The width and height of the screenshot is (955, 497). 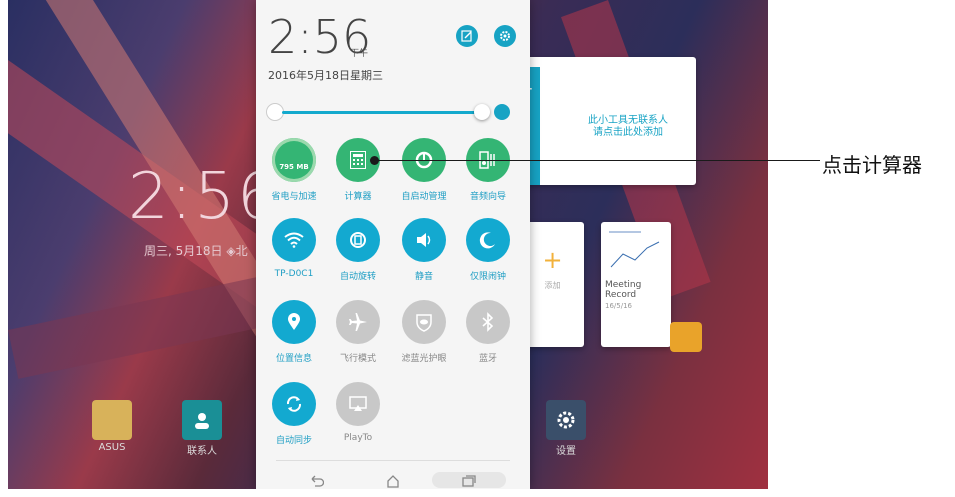 I want to click on tile-wifi: TP-D0C1, so click(x=294, y=248).